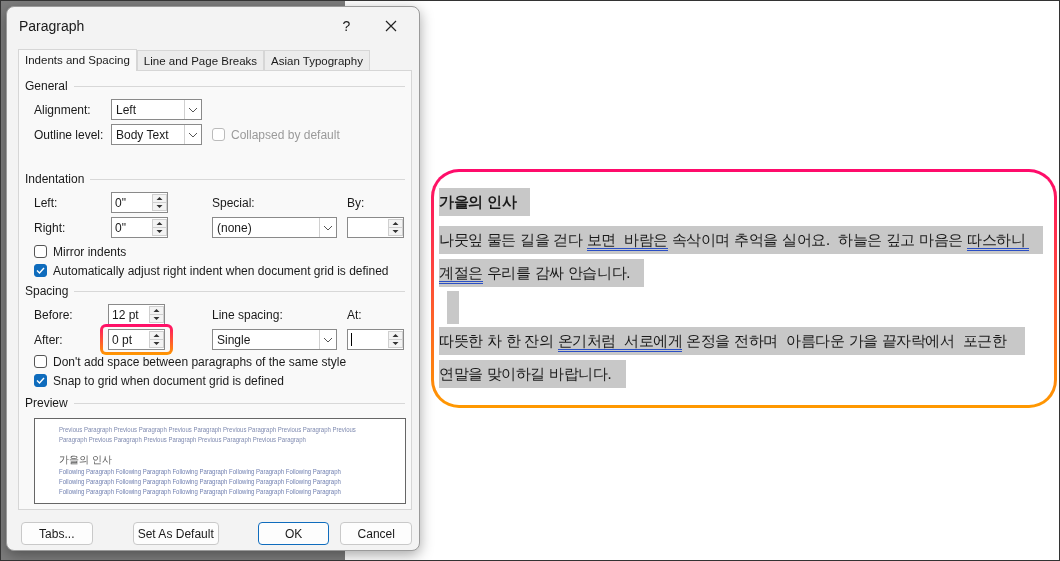  What do you see at coordinates (69, 135) in the screenshot?
I see `field-label: Outline level:` at bounding box center [69, 135].